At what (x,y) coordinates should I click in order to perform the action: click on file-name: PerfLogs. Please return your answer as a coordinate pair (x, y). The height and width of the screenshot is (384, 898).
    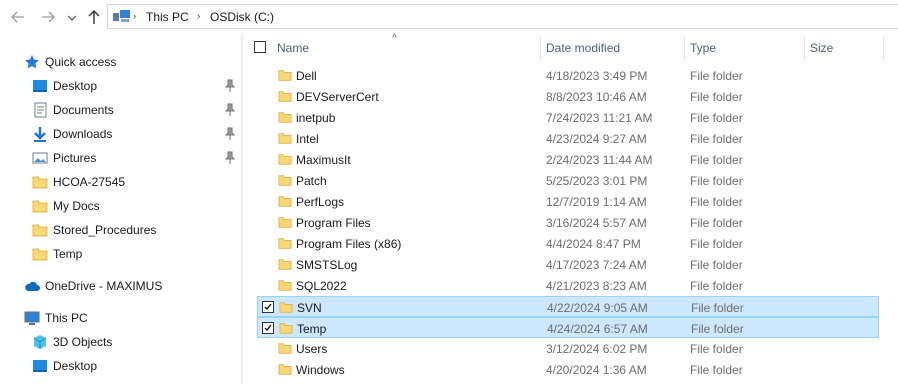
    Looking at the image, I should click on (320, 202).